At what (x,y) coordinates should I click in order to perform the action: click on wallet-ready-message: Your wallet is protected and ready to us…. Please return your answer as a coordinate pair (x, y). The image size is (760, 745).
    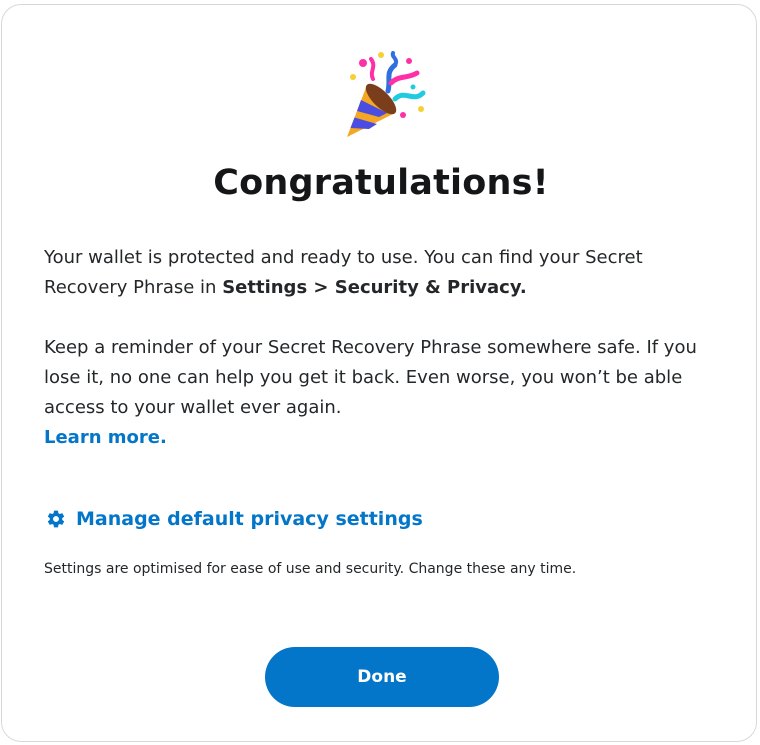
    Looking at the image, I should click on (384, 273).